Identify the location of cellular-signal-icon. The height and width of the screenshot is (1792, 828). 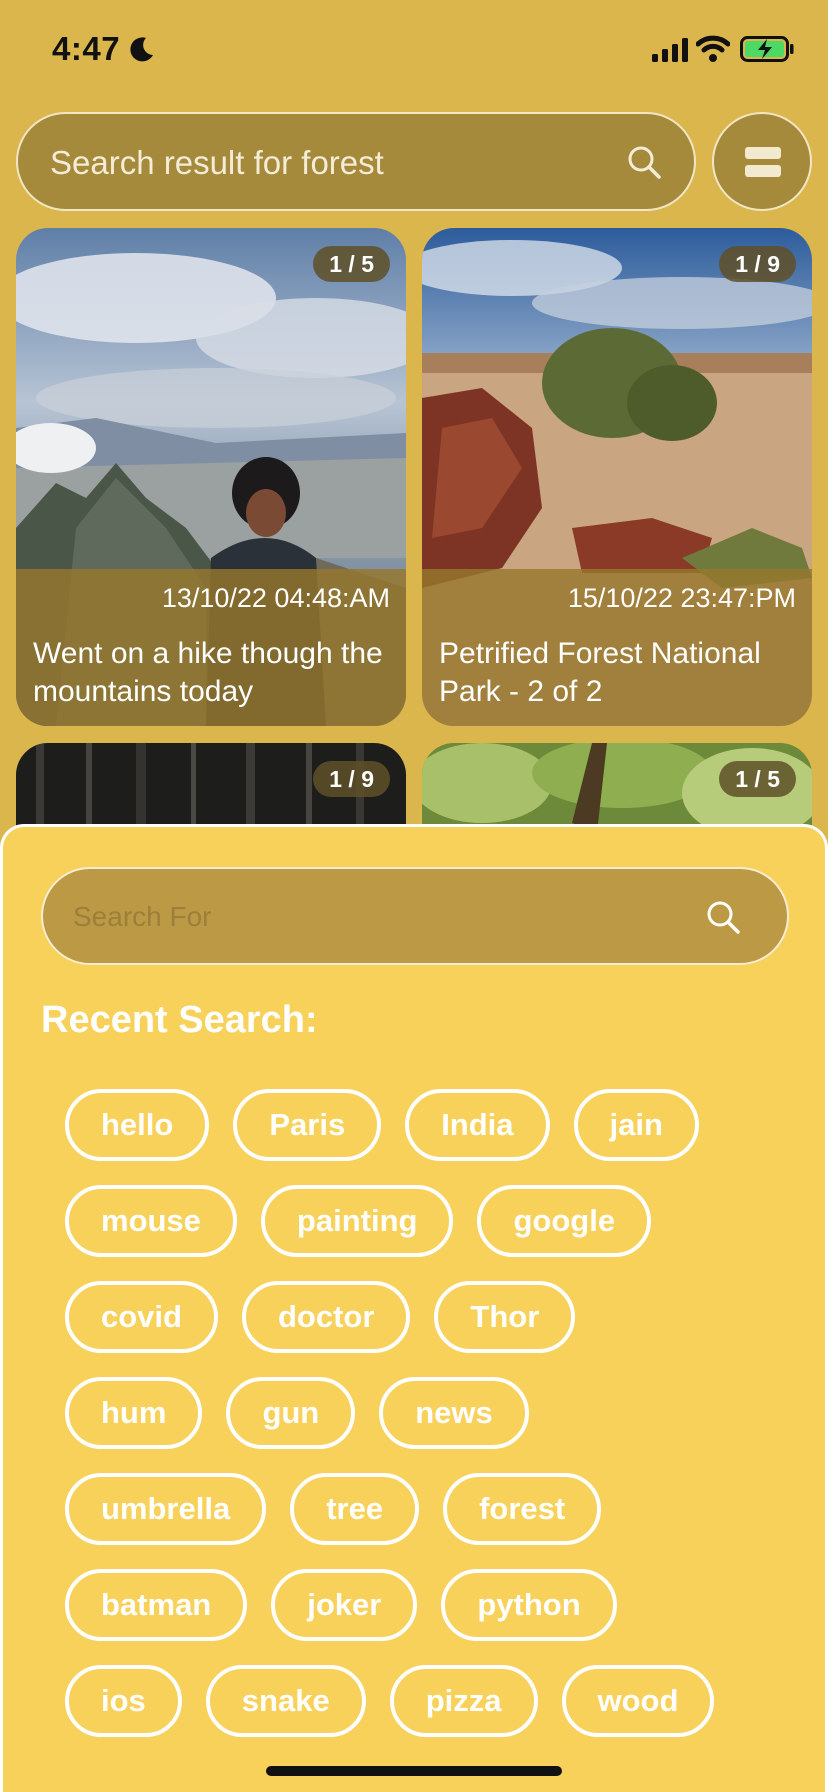
(670, 50).